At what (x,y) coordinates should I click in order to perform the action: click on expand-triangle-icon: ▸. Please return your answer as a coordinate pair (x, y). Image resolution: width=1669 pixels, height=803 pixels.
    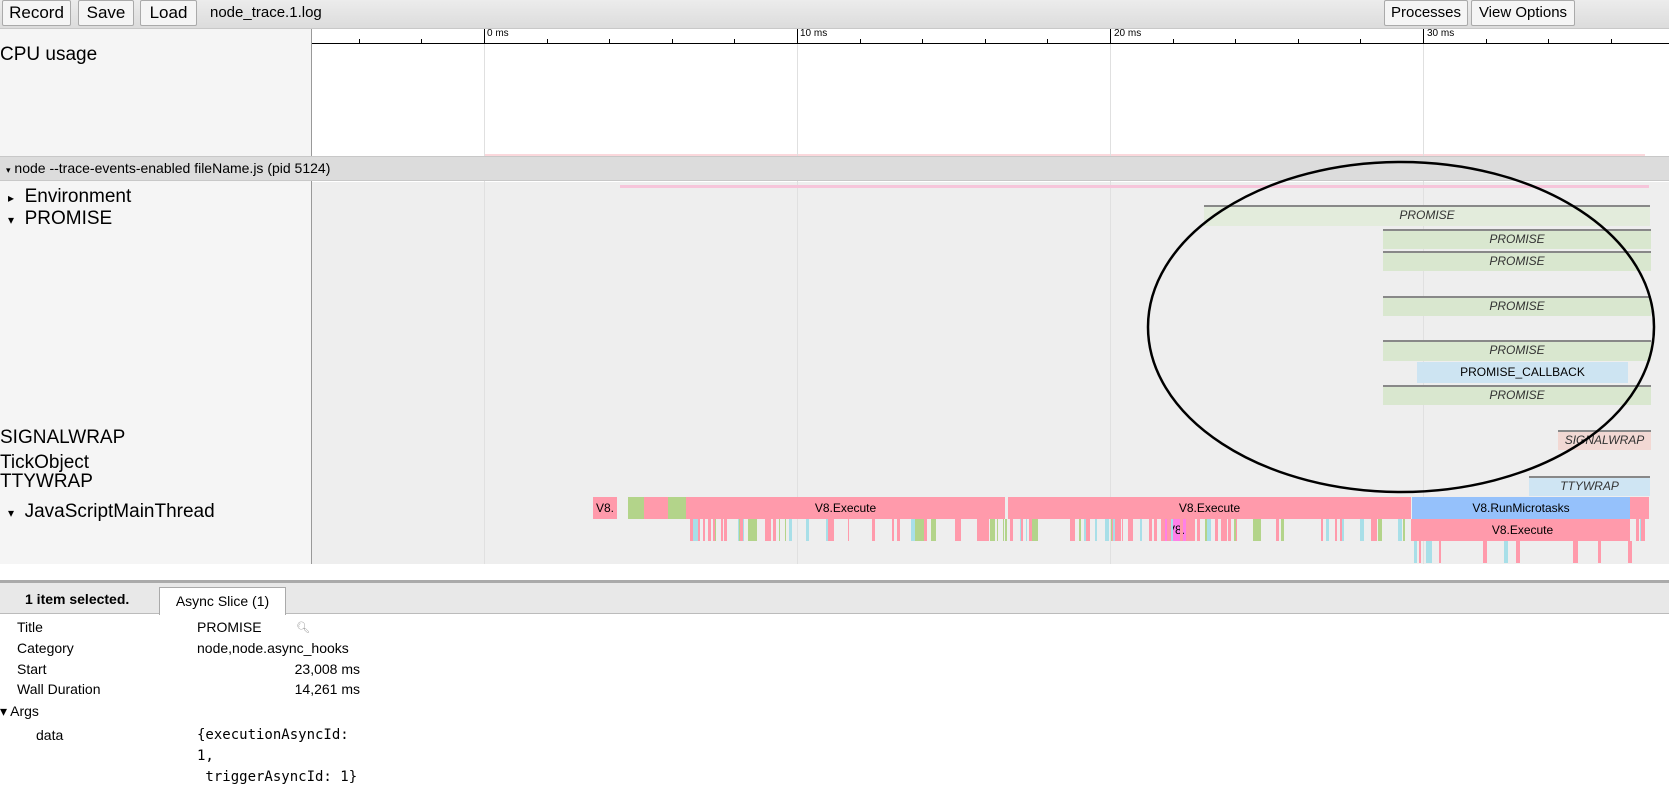
    Looking at the image, I should click on (11, 198).